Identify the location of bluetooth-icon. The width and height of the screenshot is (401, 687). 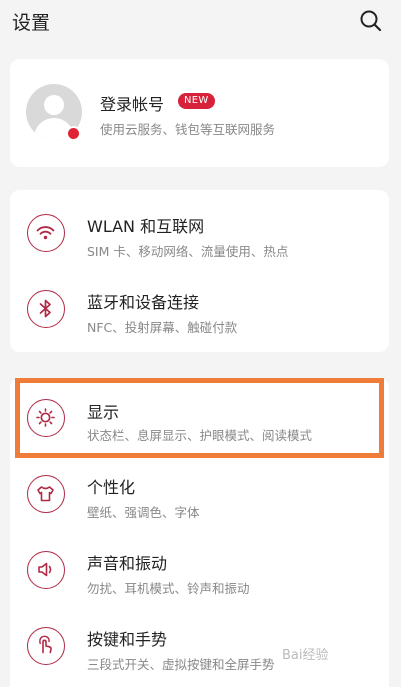
(46, 309).